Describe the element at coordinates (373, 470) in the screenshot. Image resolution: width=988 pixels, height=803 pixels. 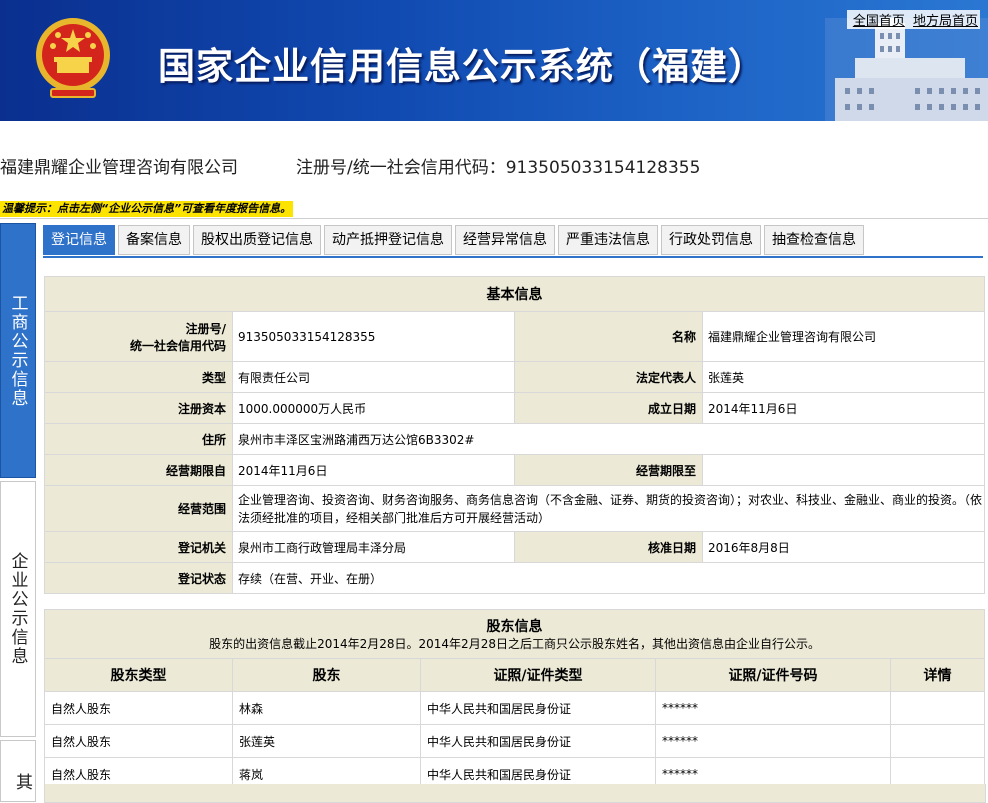
I see `term-from-value: 2014年11月6日` at that location.